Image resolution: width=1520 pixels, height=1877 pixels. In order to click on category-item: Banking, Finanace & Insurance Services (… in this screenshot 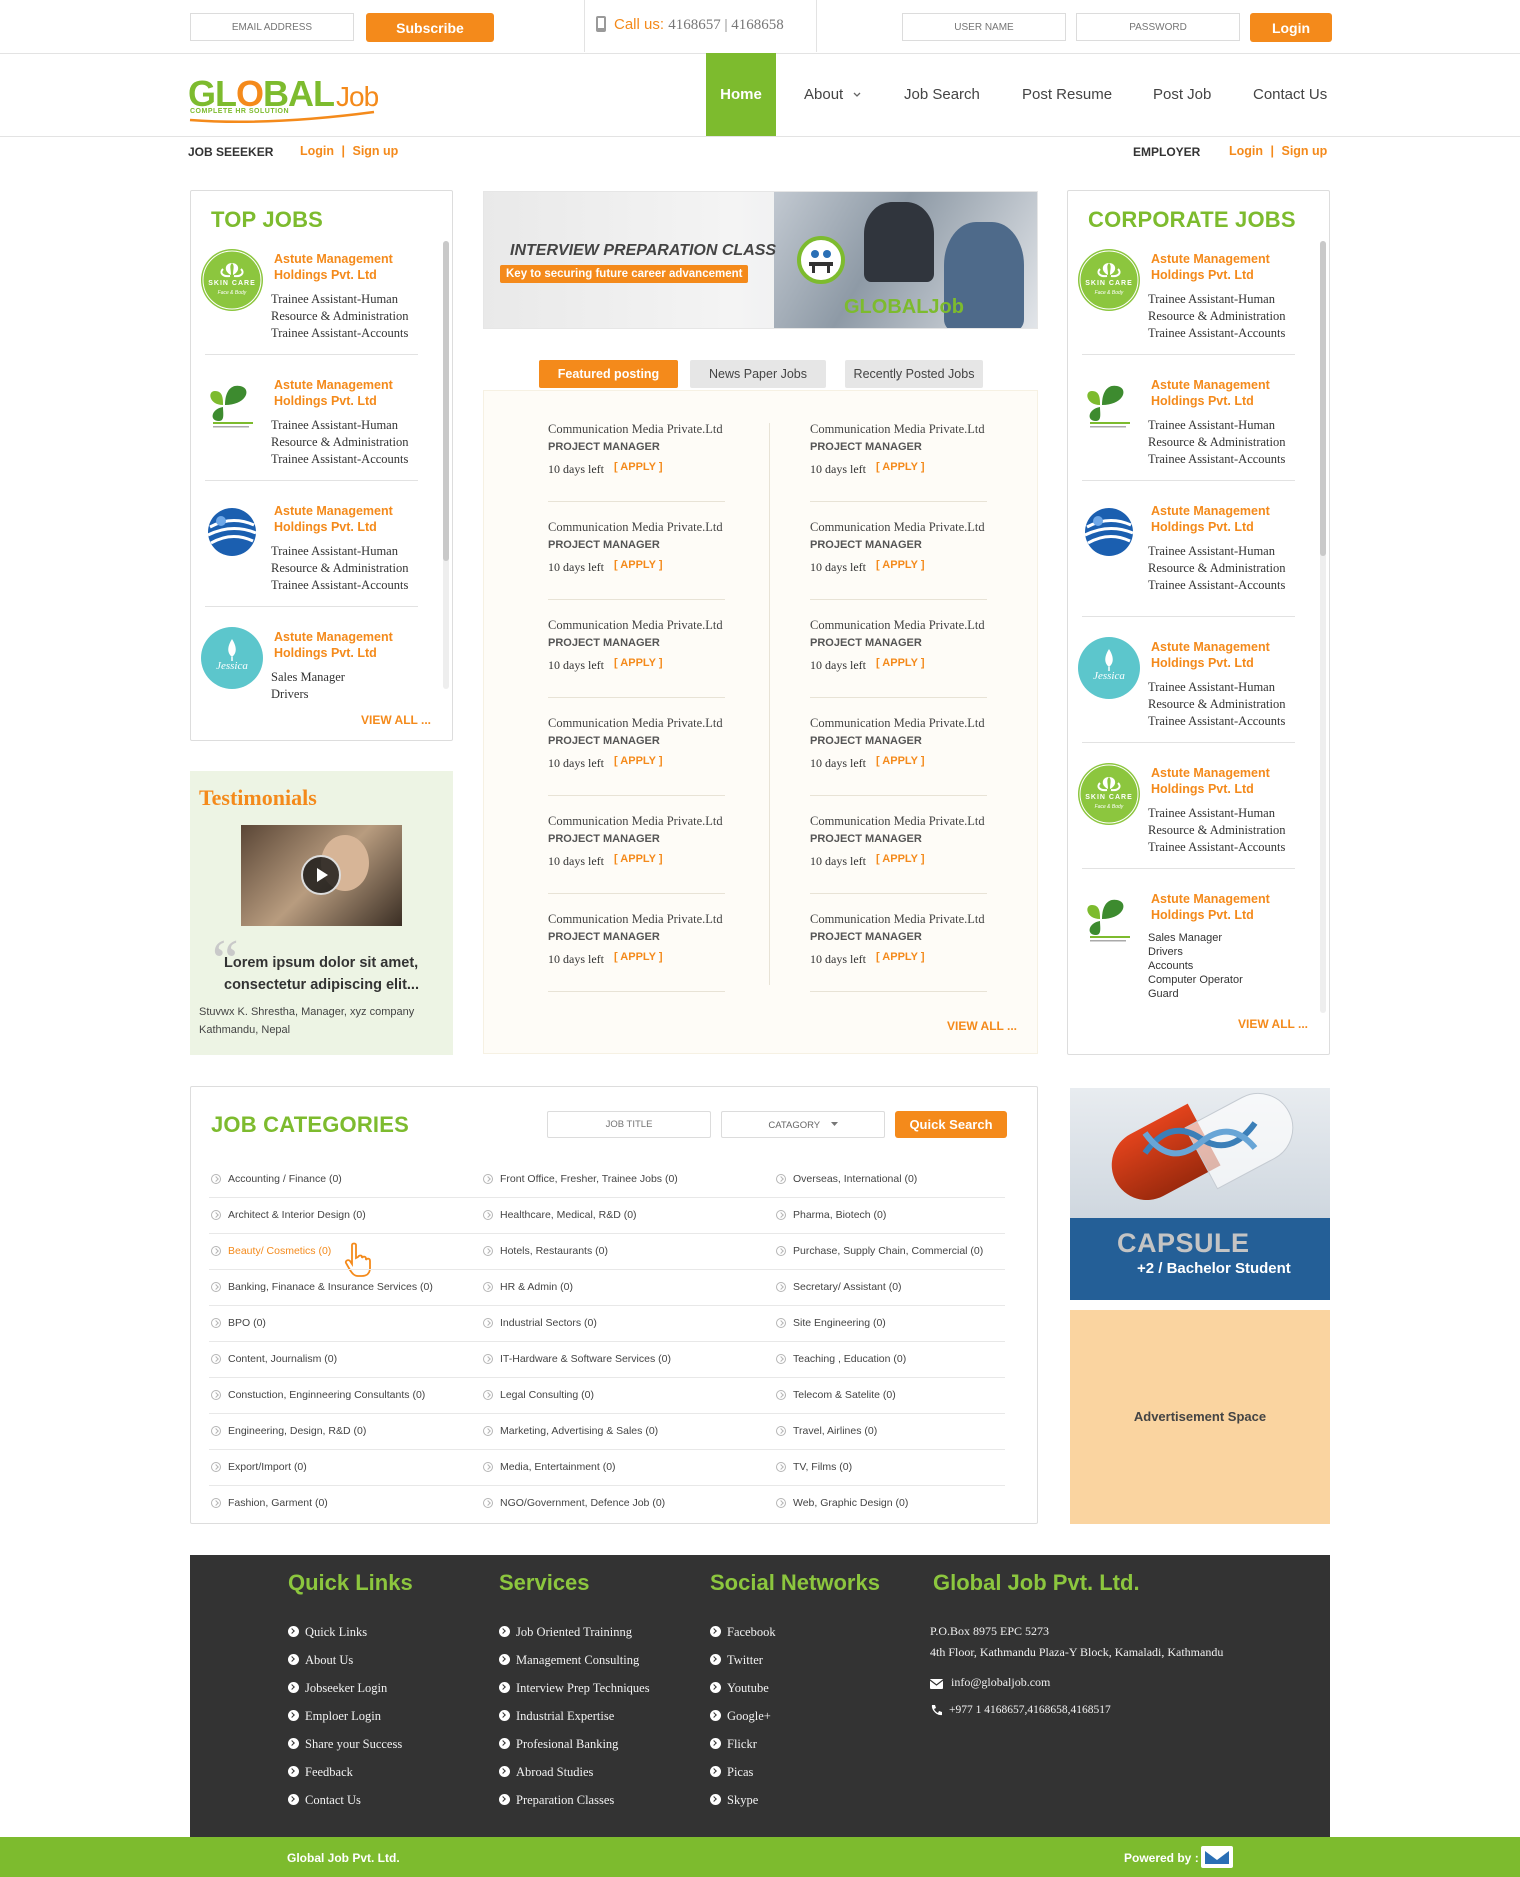, I will do `click(341, 1287)`.